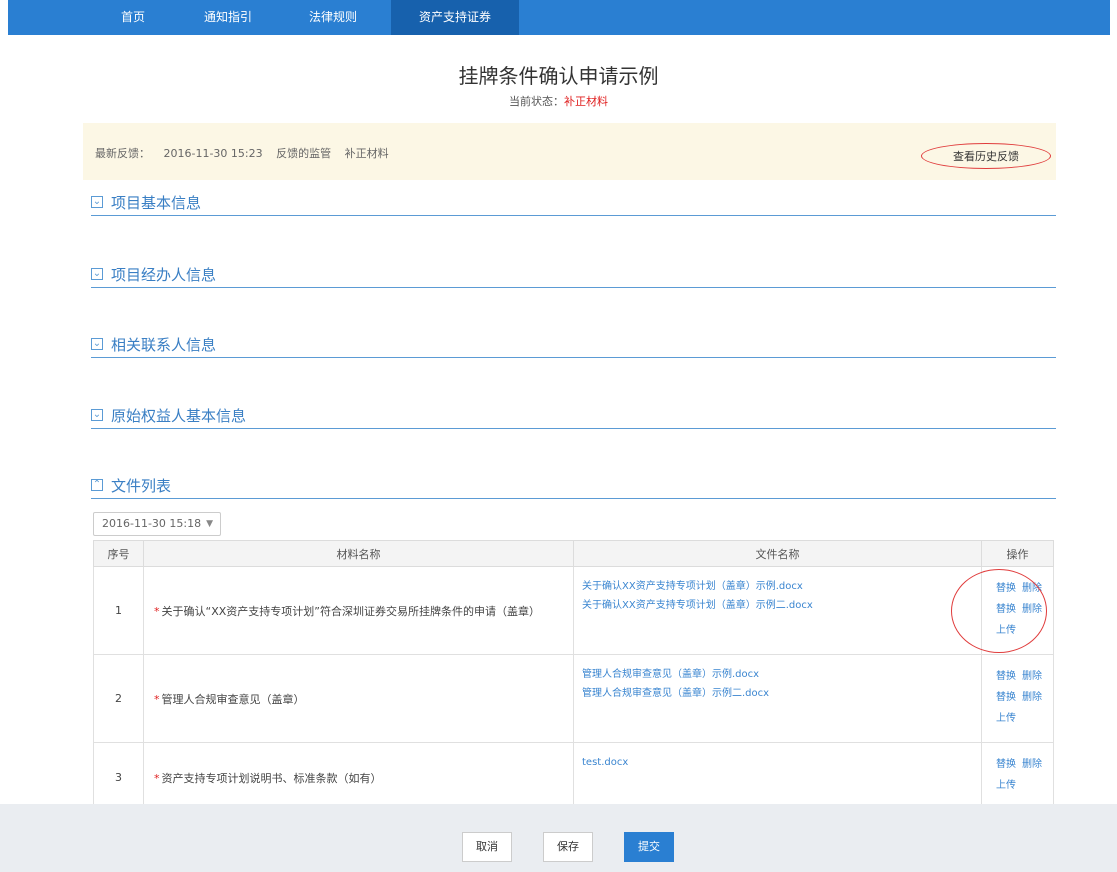 The image size is (1117, 872). Describe the element at coordinates (777, 553) in the screenshot. I see `column-header-filename: 文件名称` at that location.